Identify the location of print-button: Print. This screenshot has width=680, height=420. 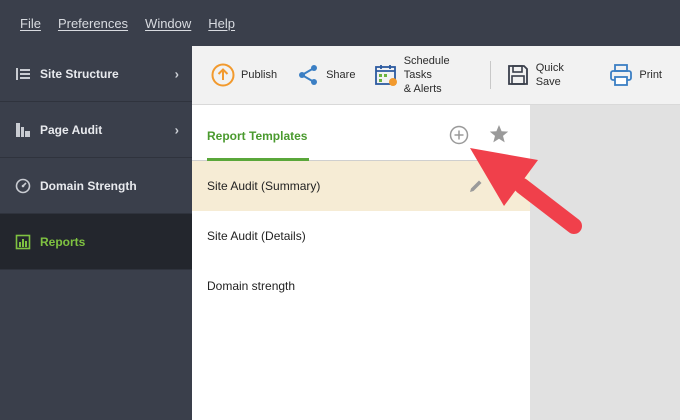
(635, 75).